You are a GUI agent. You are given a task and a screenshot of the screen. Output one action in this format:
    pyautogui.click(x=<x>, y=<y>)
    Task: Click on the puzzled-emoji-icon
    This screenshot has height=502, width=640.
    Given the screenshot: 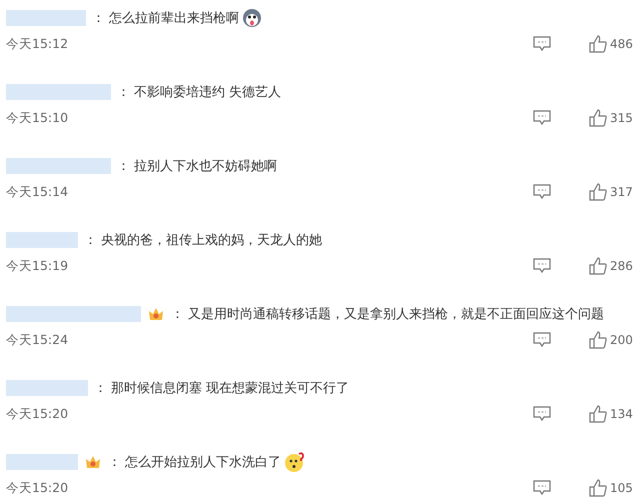 What is the action you would take?
    pyautogui.click(x=295, y=462)
    